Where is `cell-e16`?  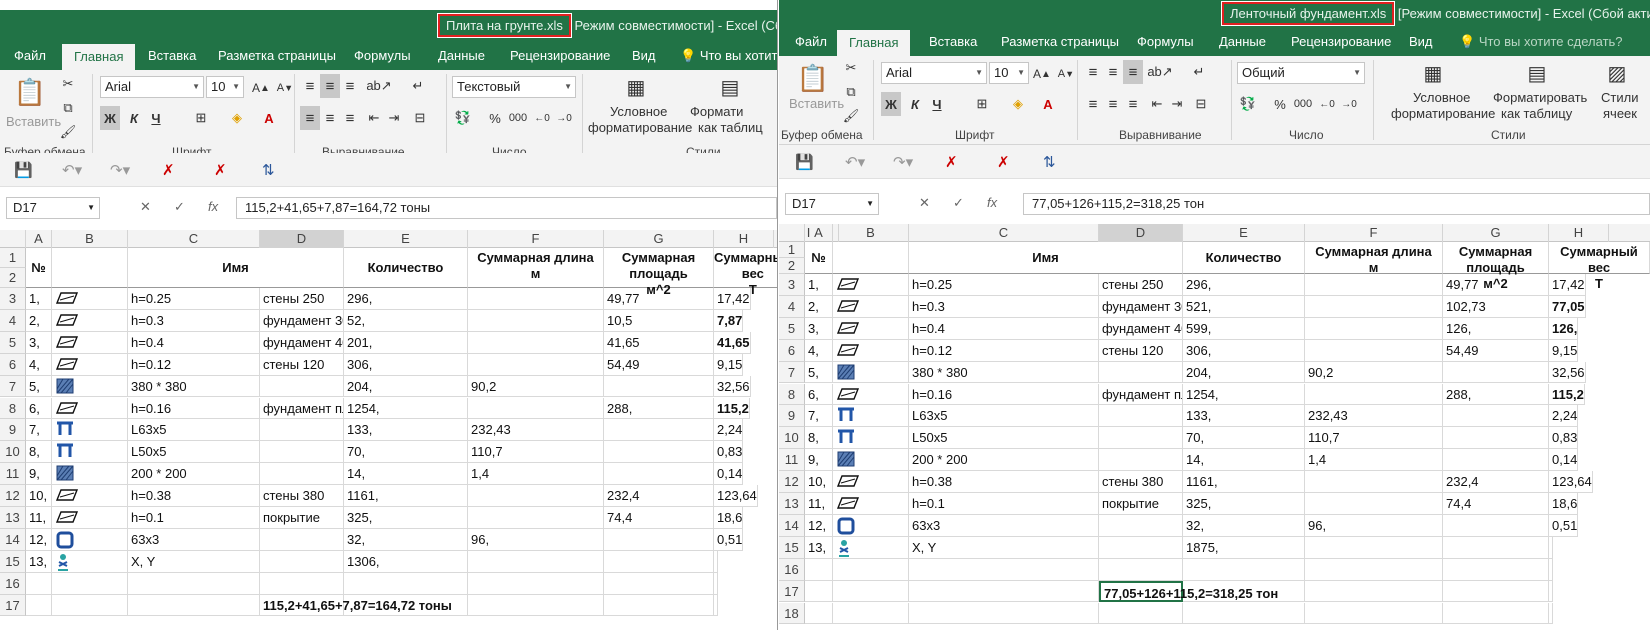
cell-e16 is located at coordinates (1244, 569).